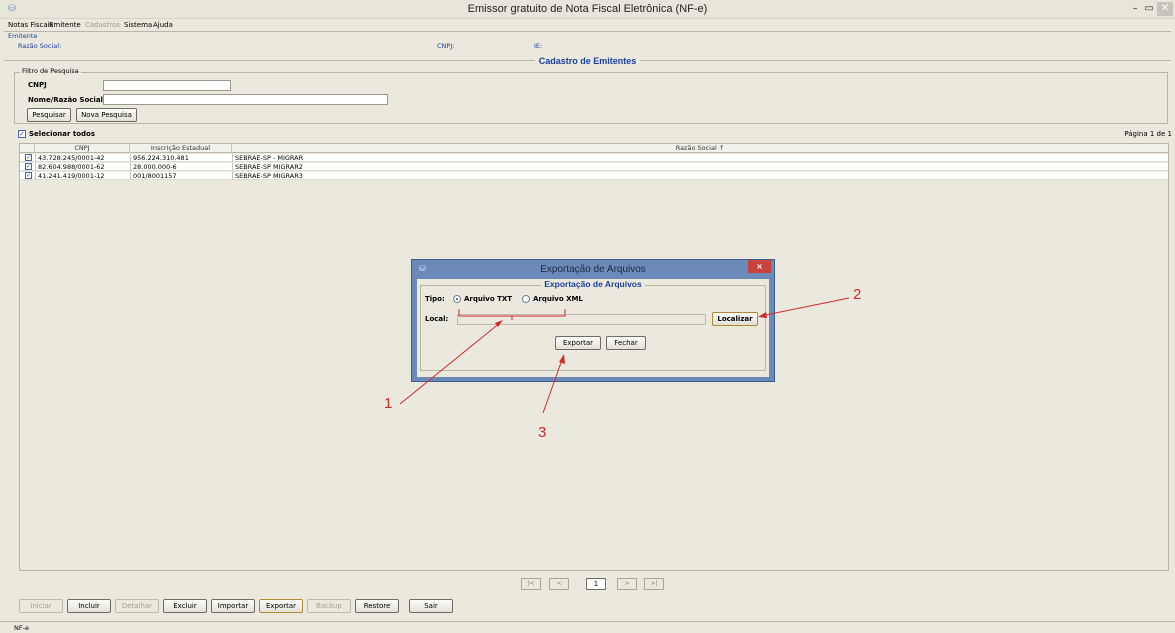 The image size is (1175, 633). I want to click on annotation-2: 2, so click(857, 294).